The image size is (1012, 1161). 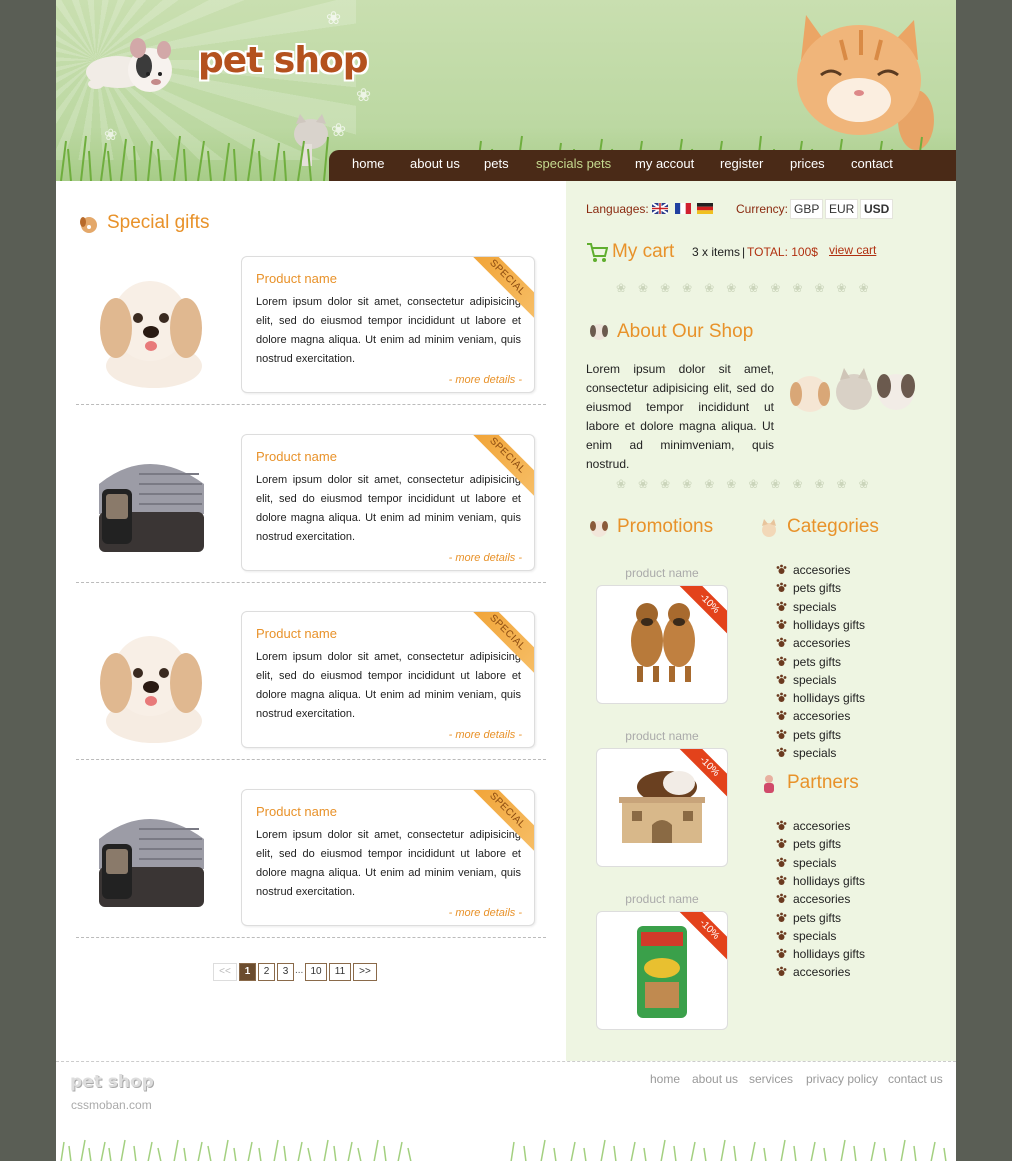 What do you see at coordinates (316, 972) in the screenshot?
I see `page-10-button: 10` at bounding box center [316, 972].